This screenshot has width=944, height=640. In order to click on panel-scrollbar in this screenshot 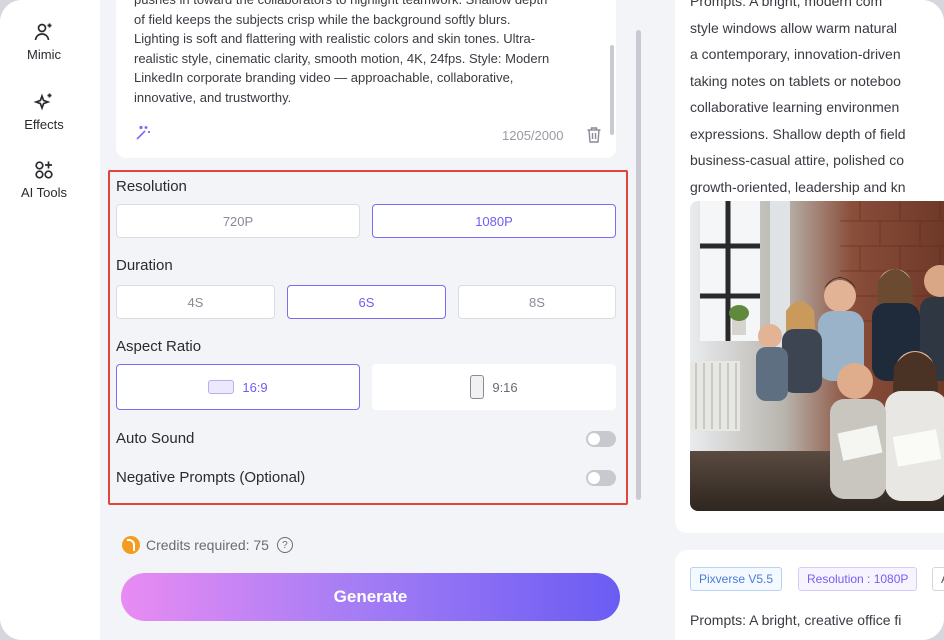, I will do `click(638, 265)`.